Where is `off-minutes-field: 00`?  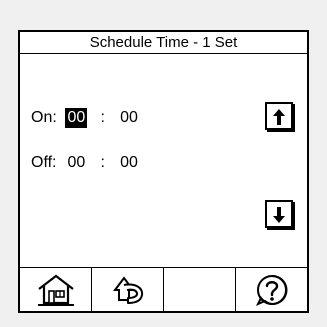
off-minutes-field: 00 is located at coordinates (129, 163).